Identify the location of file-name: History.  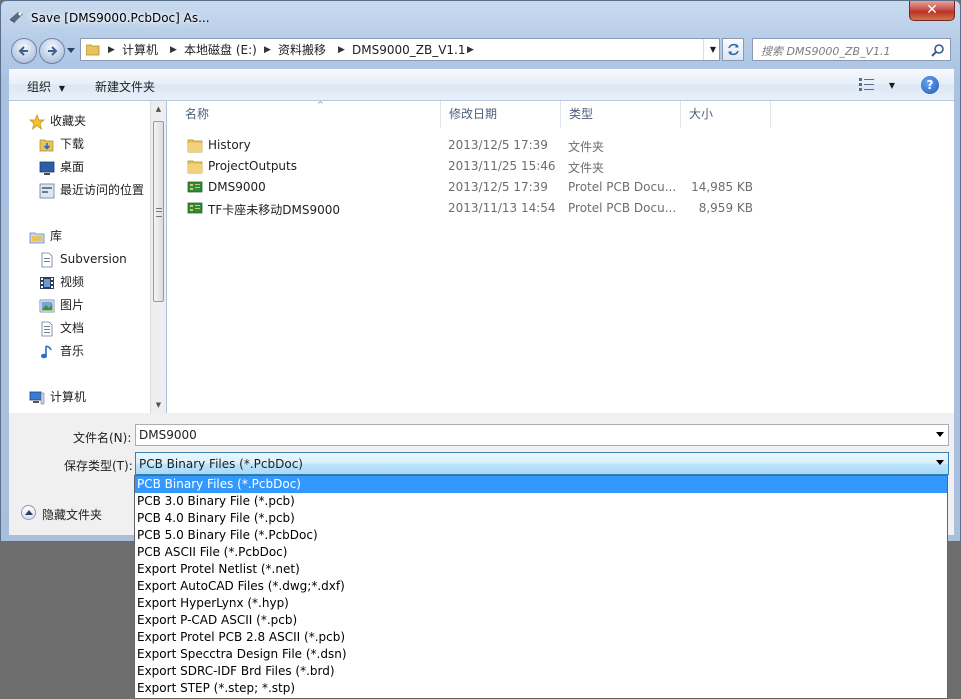
(229, 145).